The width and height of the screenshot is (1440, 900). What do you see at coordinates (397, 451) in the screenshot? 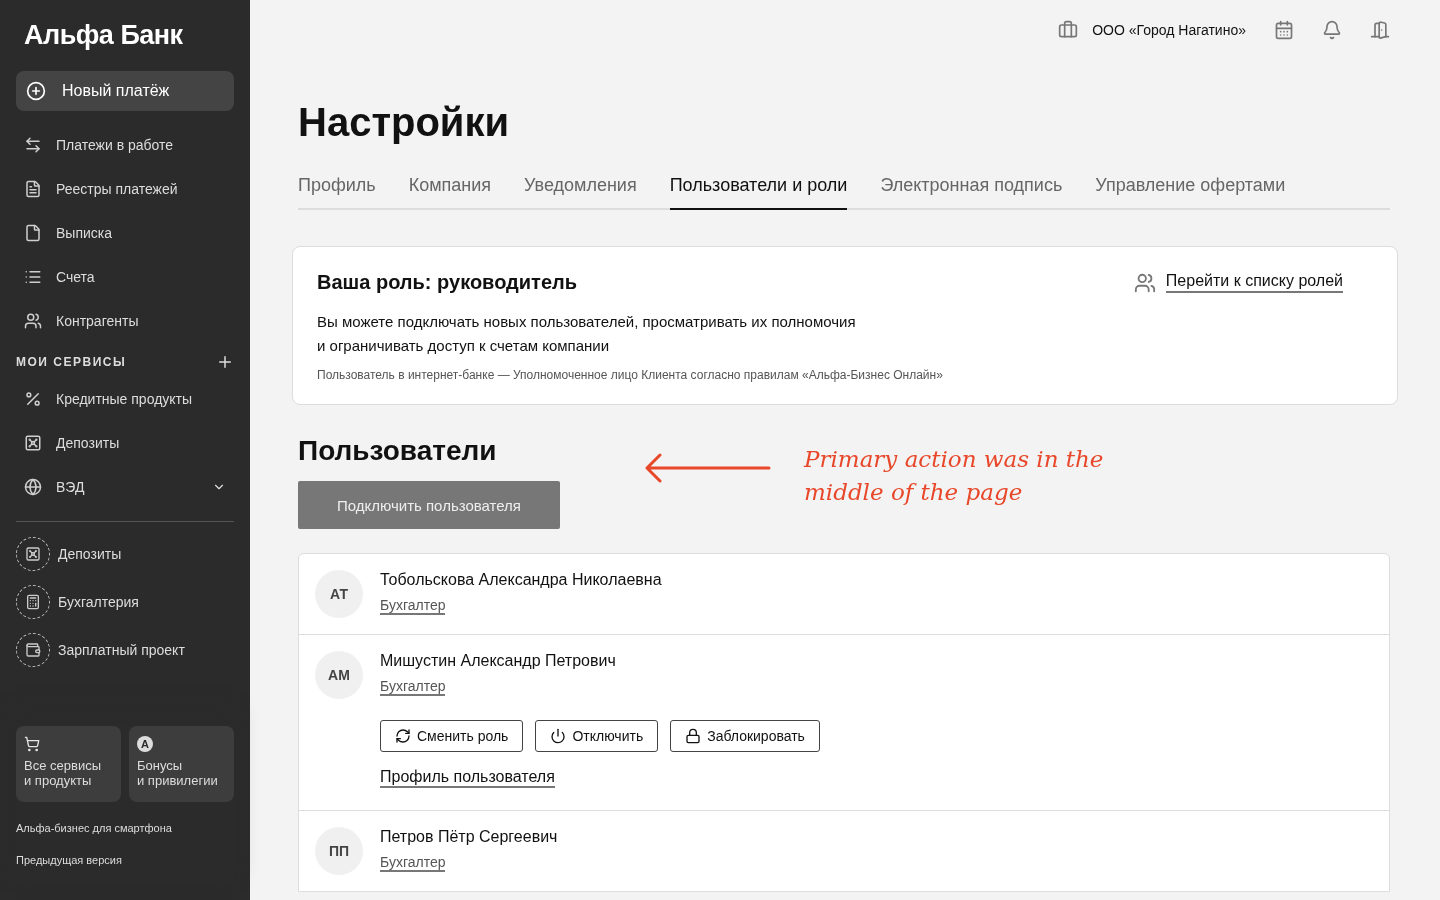
I see `section-title: Пользователи` at bounding box center [397, 451].